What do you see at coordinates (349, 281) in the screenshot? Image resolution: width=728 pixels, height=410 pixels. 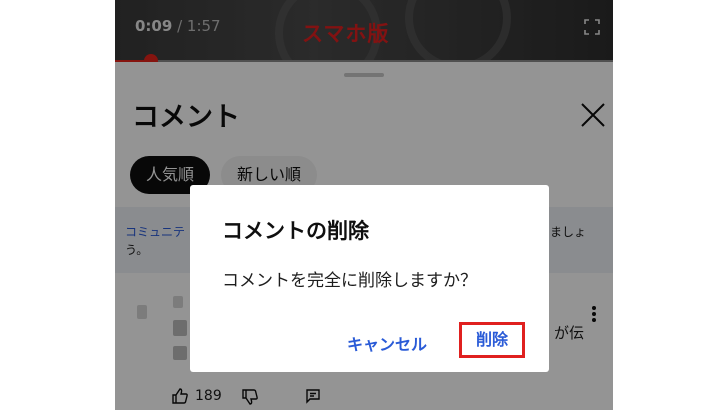 I see `dialog-message: コメントを完全に削除しますか？` at bounding box center [349, 281].